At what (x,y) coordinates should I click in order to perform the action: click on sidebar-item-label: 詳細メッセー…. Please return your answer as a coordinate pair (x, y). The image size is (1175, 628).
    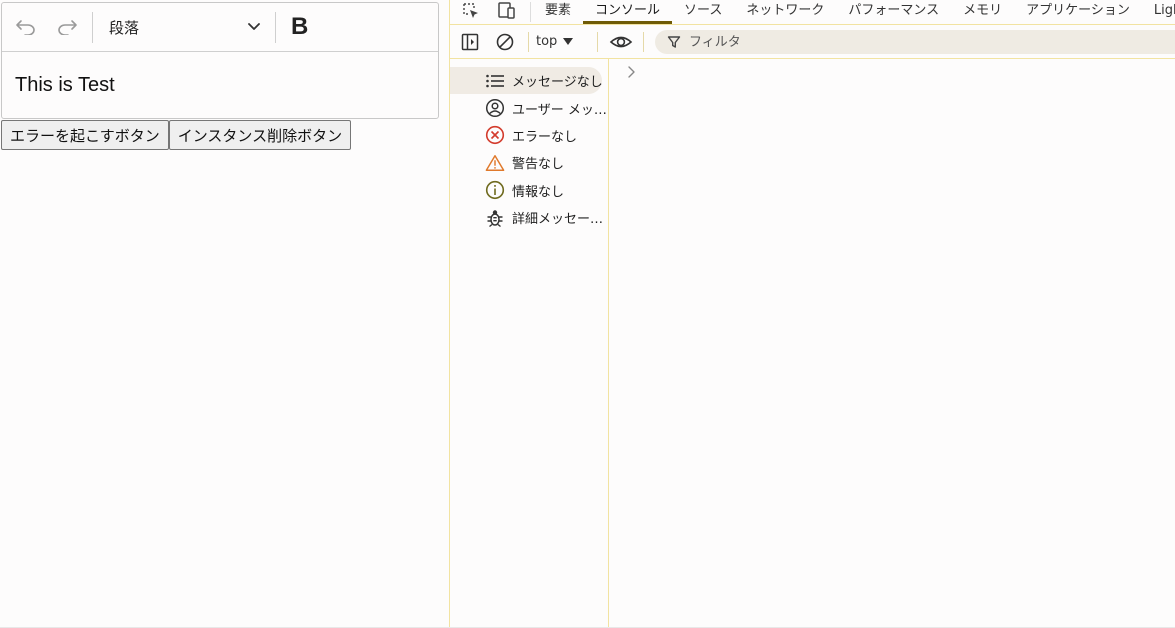
    Looking at the image, I should click on (558, 220).